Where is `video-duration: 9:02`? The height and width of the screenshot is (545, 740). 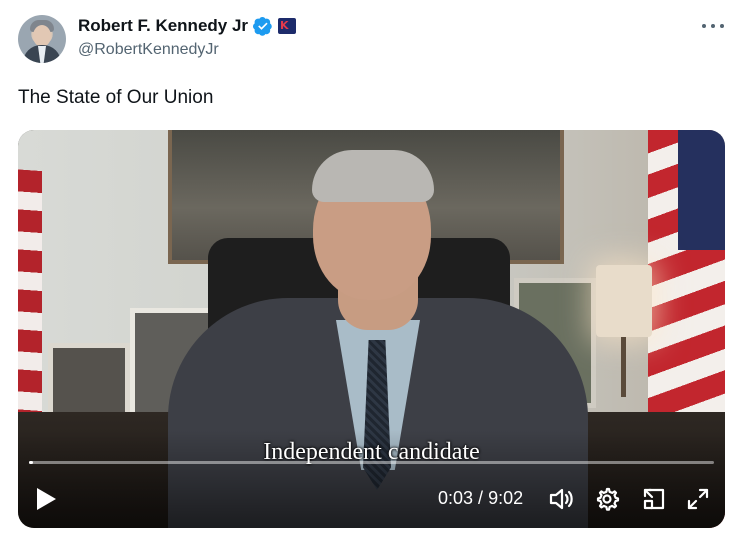 video-duration: 9:02 is located at coordinates (506, 498).